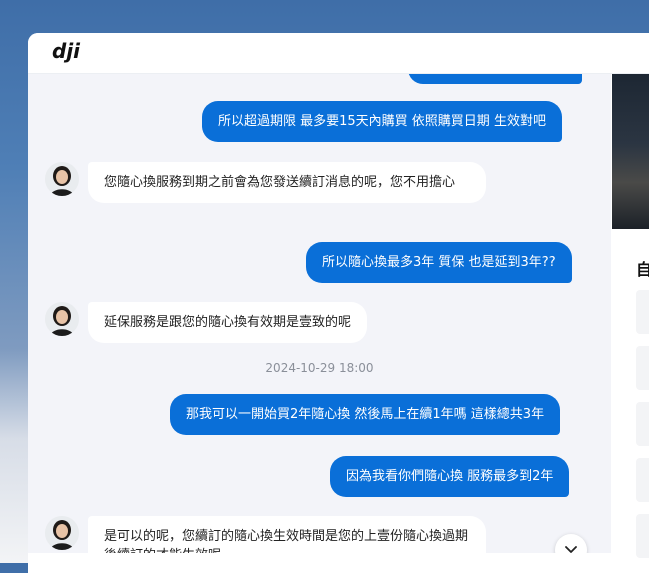  I want to click on dji-logo: dji, so click(71, 52).